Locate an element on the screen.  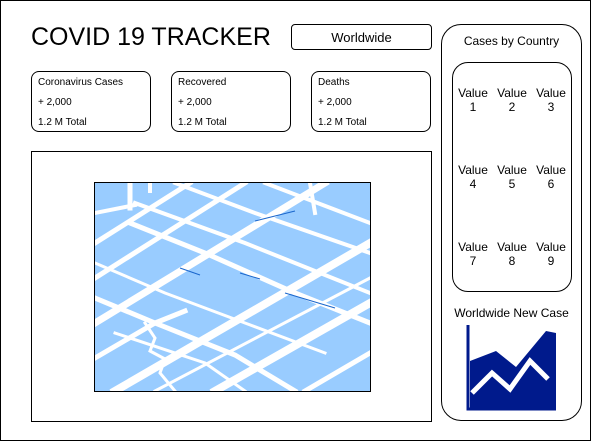
cell-number: 3 is located at coordinates (551, 107).